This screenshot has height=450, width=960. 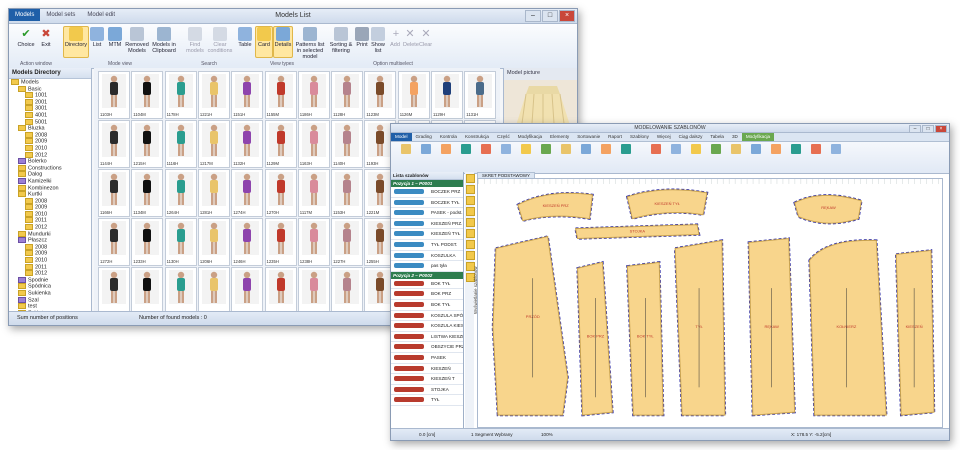 What do you see at coordinates (50, 306) in the screenshot?
I see `tree-item: test` at bounding box center [50, 306].